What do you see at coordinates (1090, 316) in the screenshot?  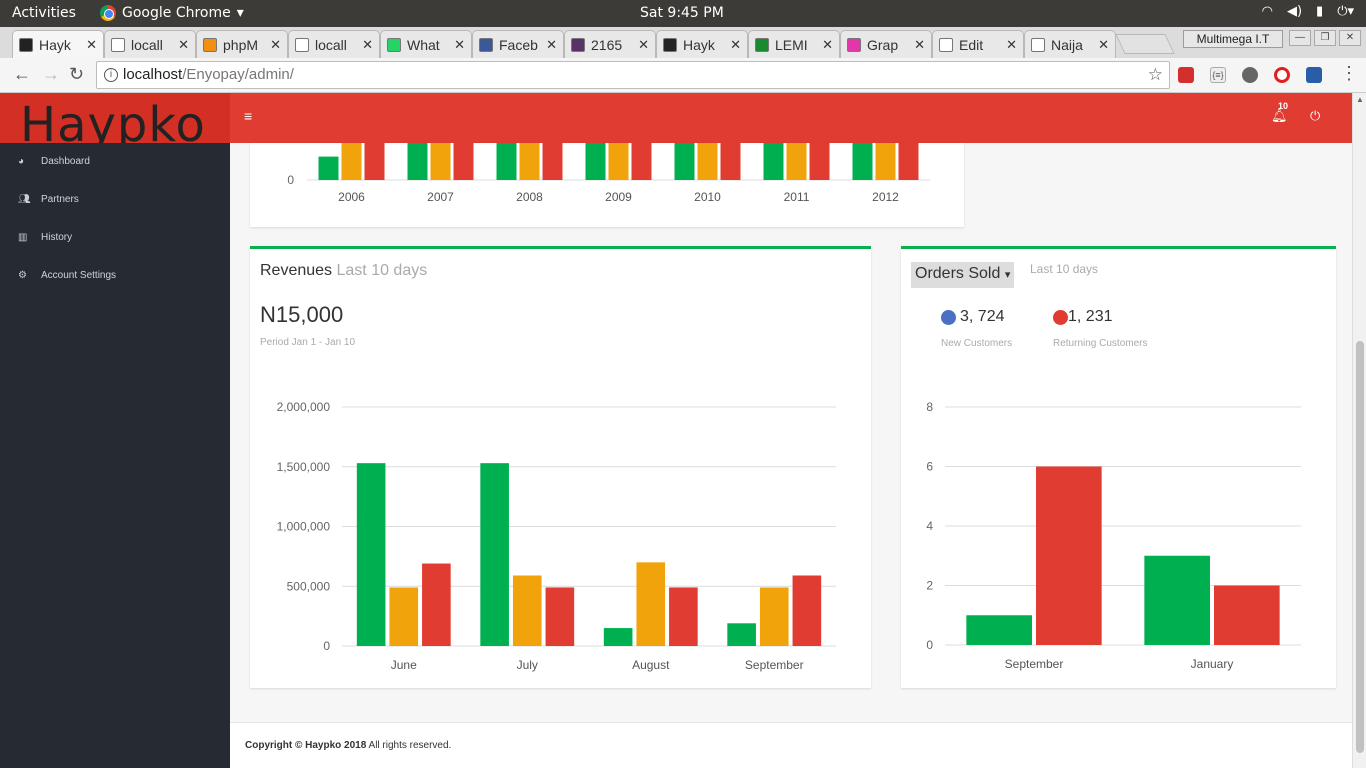 I see `returning-customers-value: 1, 231` at bounding box center [1090, 316].